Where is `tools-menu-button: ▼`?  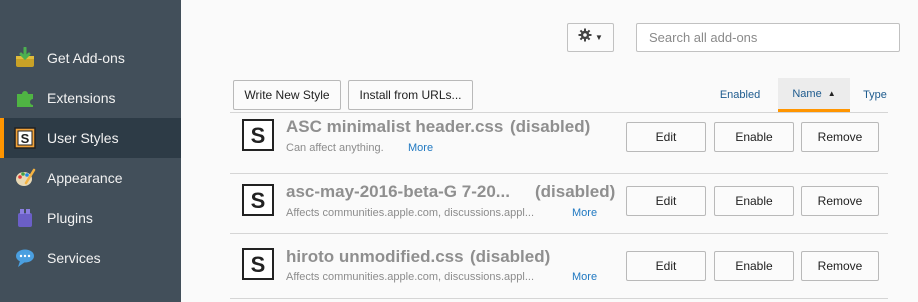
tools-menu-button: ▼ is located at coordinates (590, 37).